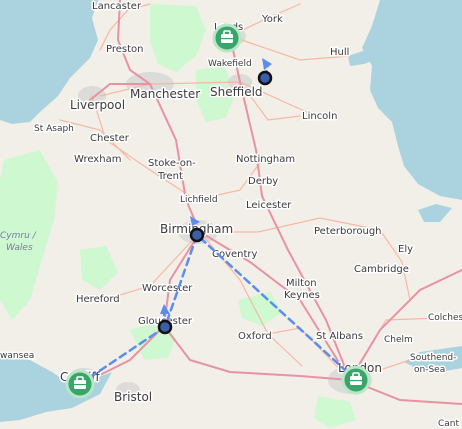  What do you see at coordinates (405, 249) in the screenshot?
I see `place-label: Ely` at bounding box center [405, 249].